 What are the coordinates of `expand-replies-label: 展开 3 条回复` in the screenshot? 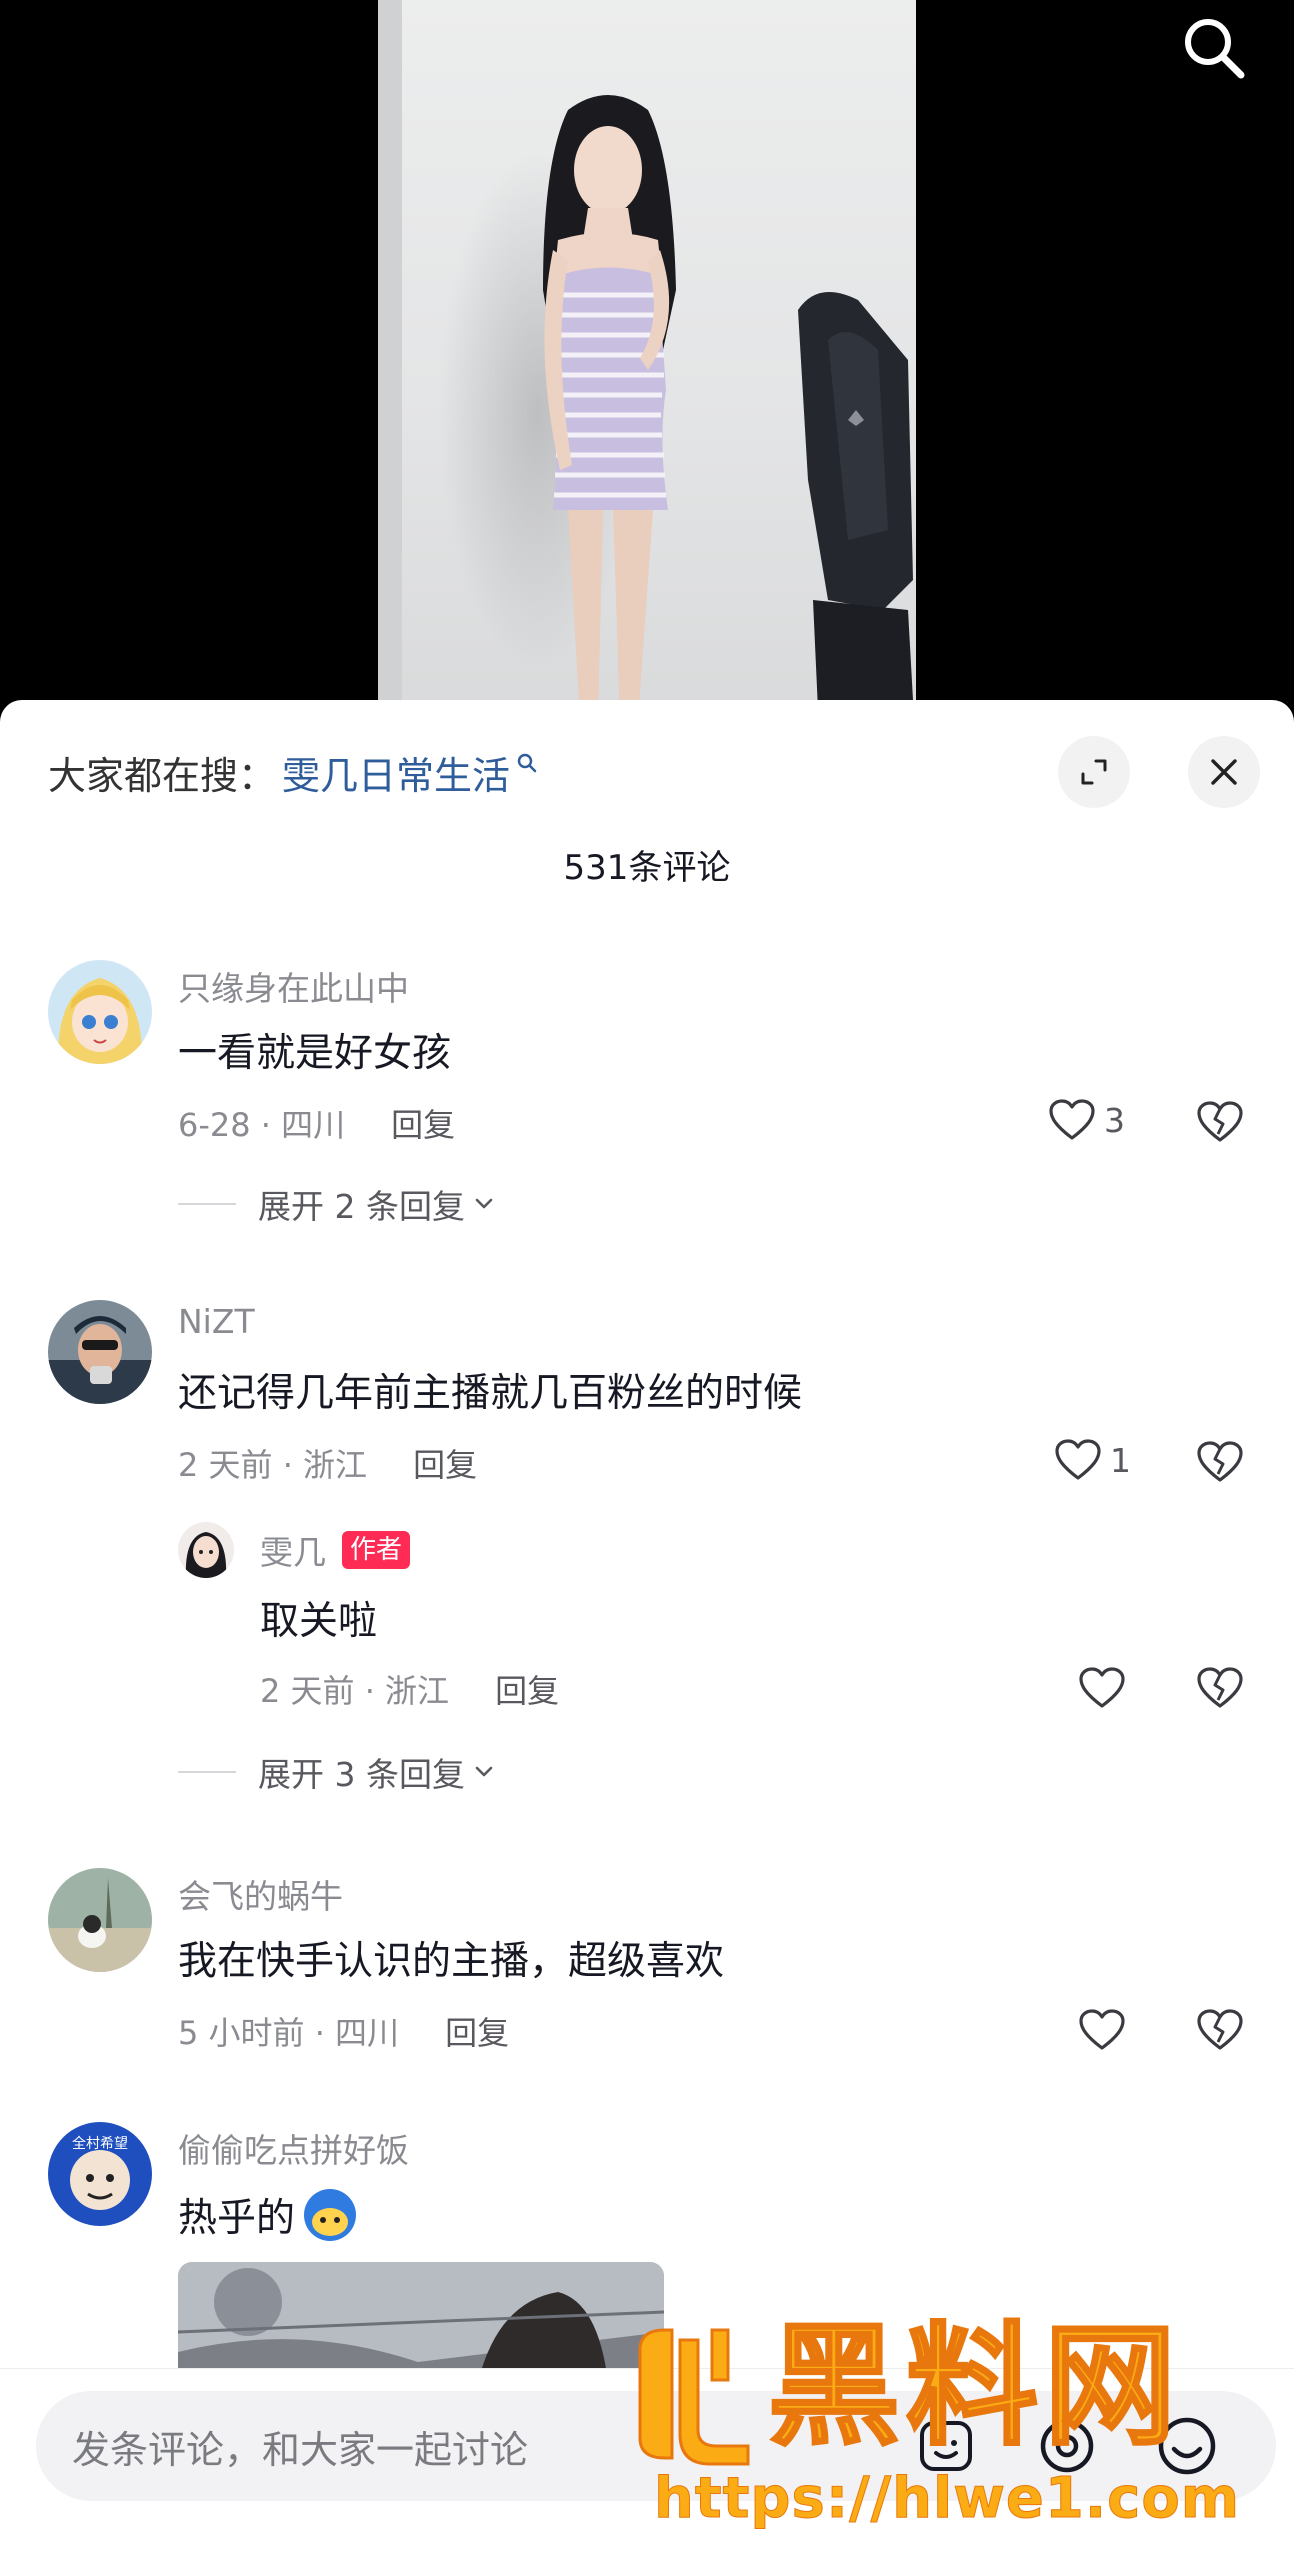 It's located at (361, 1774).